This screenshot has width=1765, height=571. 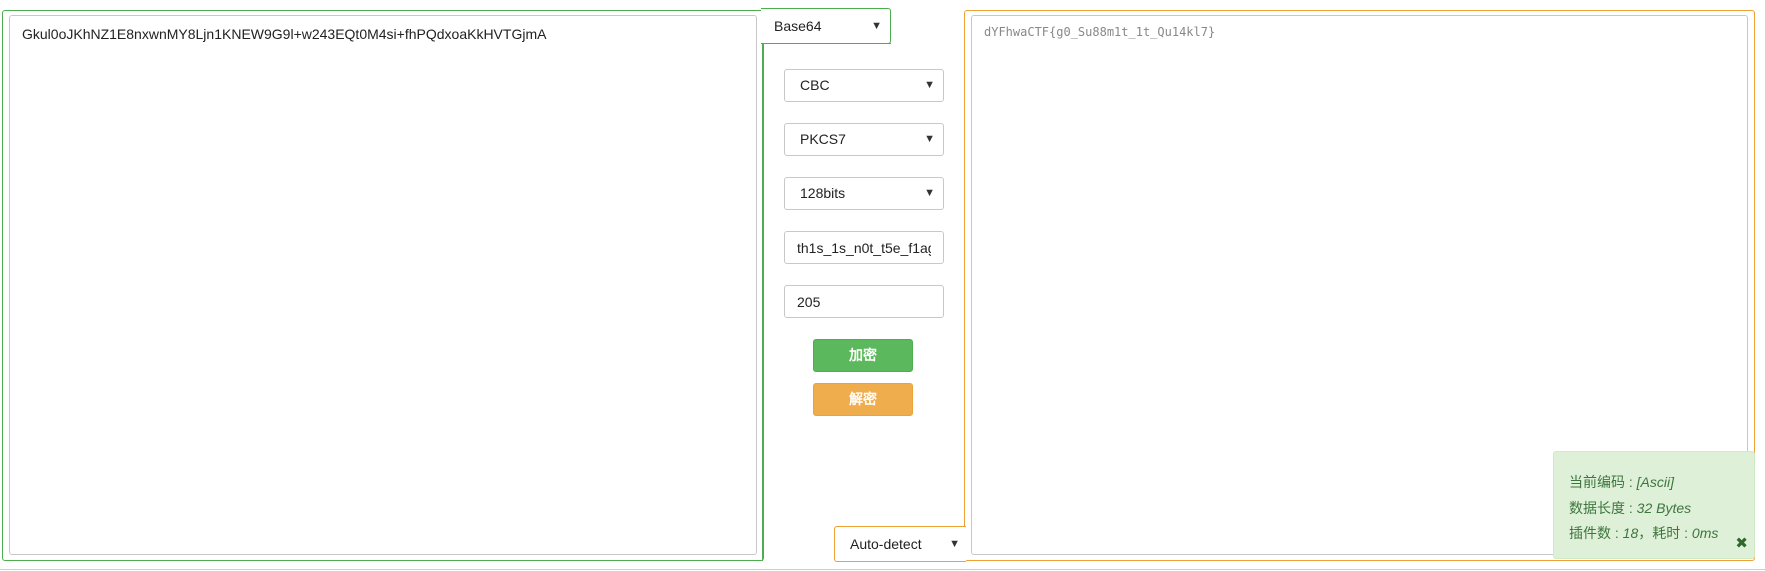 I want to click on output-encoding-value: Auto-detect, so click(x=886, y=544).